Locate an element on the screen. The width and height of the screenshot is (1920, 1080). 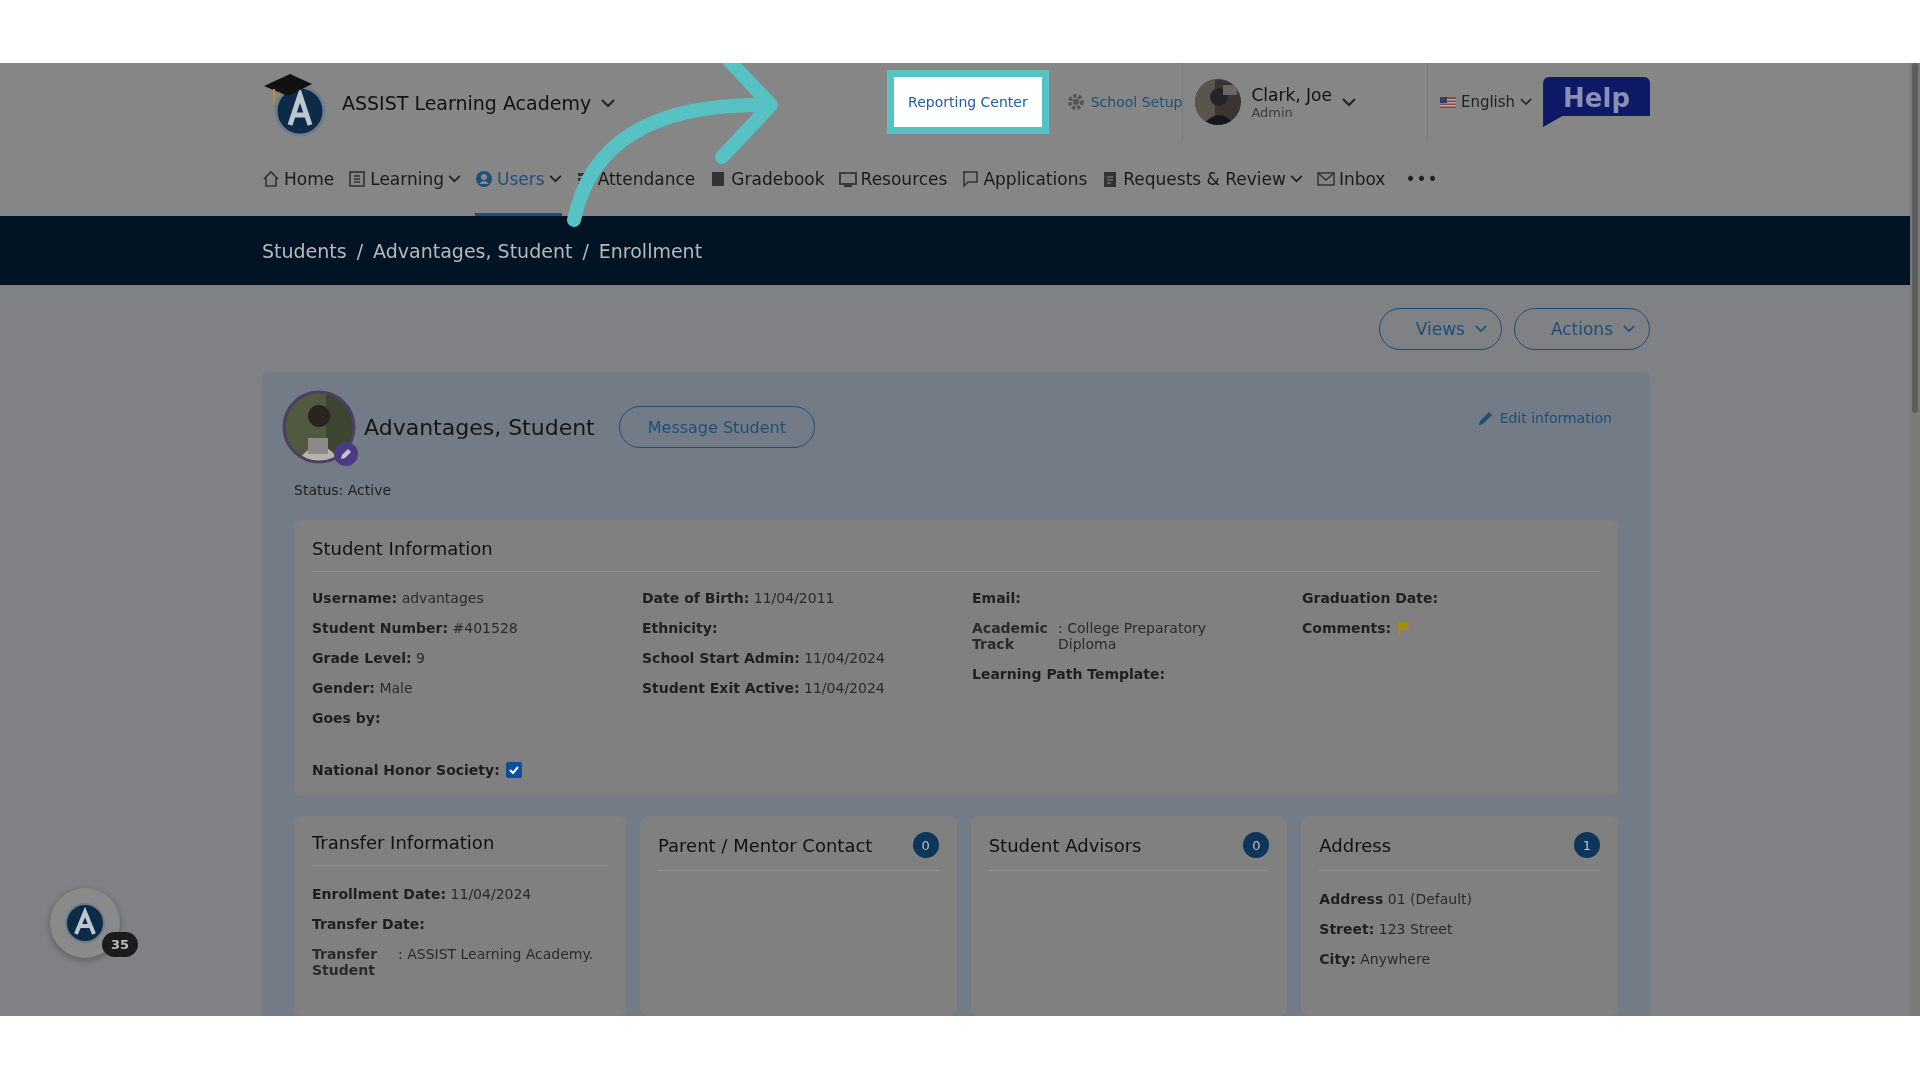
field-text: School Start Admin: 11/04/2024 is located at coordinates (763, 658).